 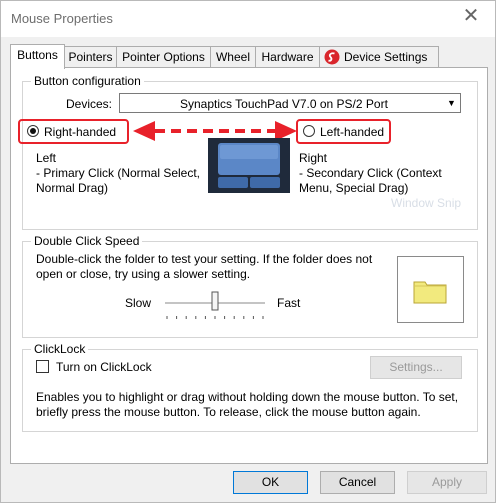 I want to click on tab-wheel: Wheel, so click(x=233, y=57).